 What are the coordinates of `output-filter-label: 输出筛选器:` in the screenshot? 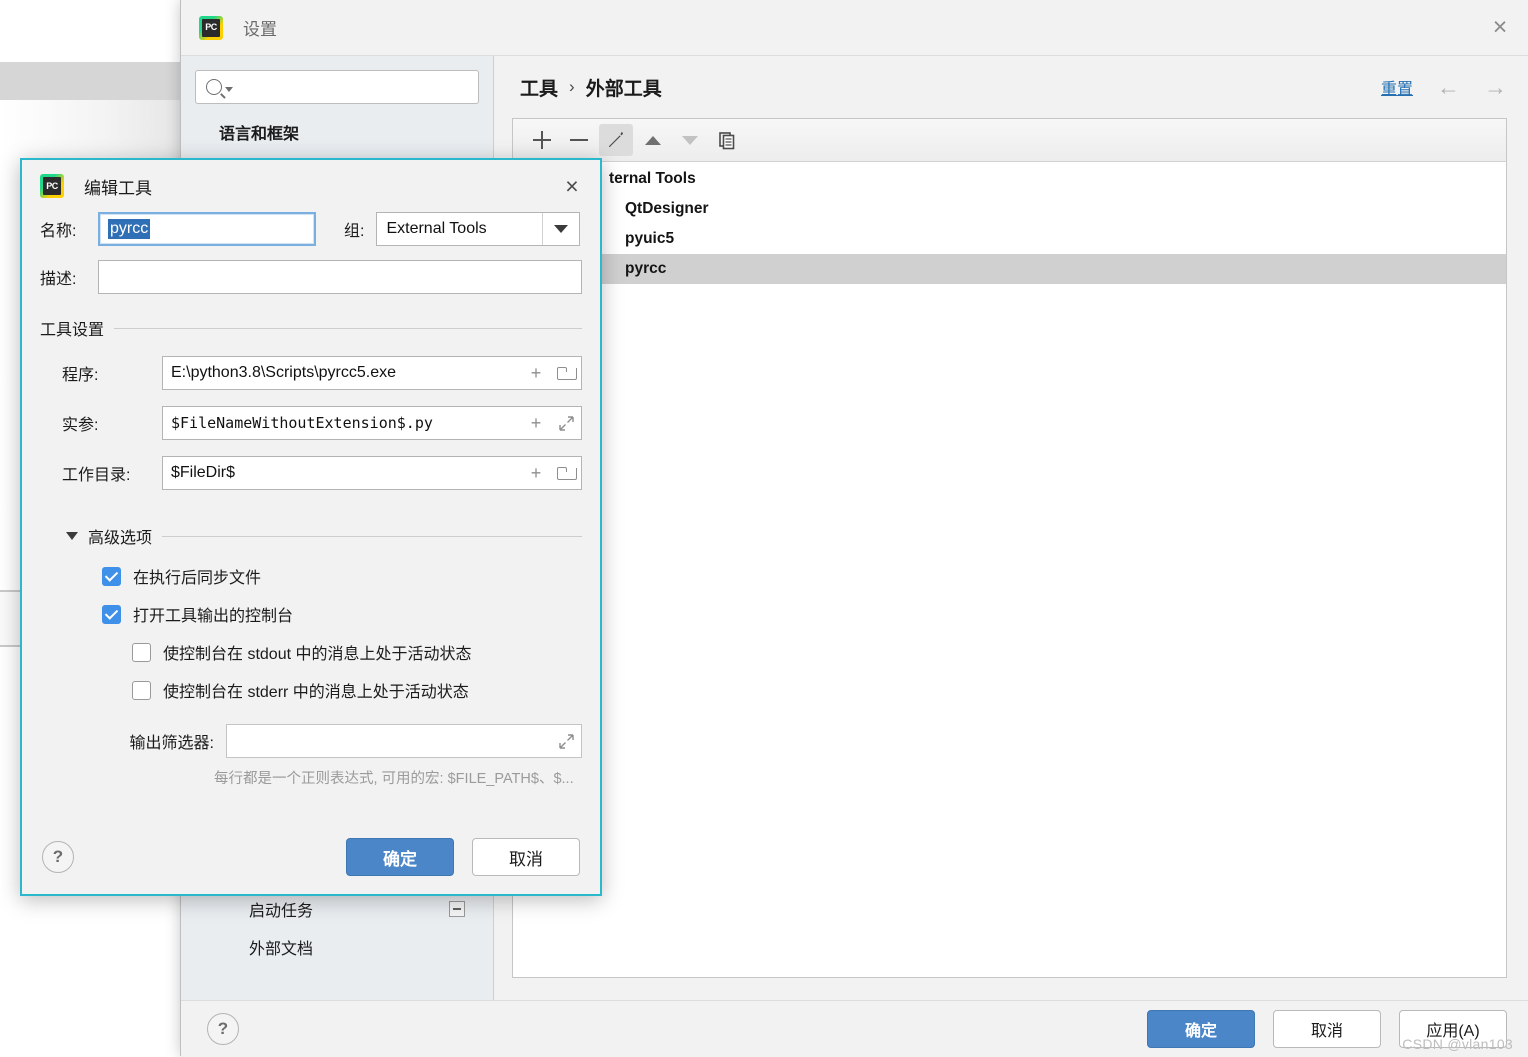 It's located at (171, 743).